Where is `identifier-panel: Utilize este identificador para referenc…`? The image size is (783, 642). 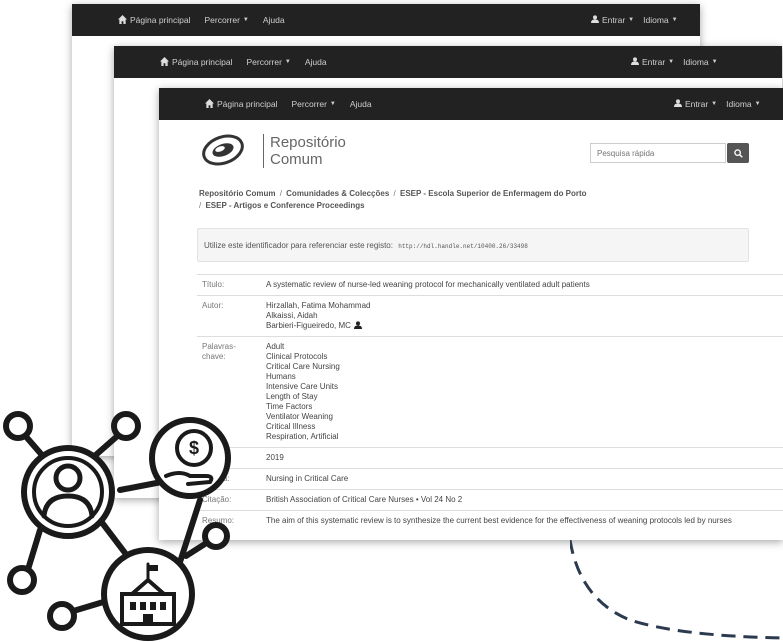 identifier-panel: Utilize este identificador para referenc… is located at coordinates (473, 245).